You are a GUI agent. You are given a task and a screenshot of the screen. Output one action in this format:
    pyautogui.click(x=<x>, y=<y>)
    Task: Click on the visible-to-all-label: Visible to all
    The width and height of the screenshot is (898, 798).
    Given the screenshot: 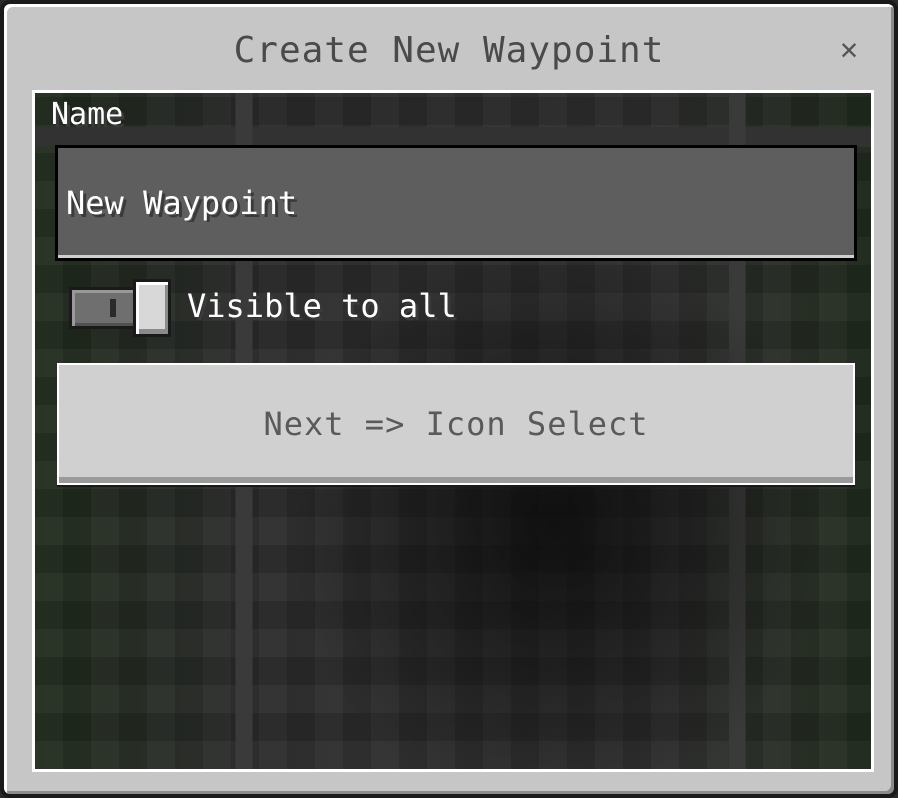 What is the action you would take?
    pyautogui.click(x=322, y=306)
    